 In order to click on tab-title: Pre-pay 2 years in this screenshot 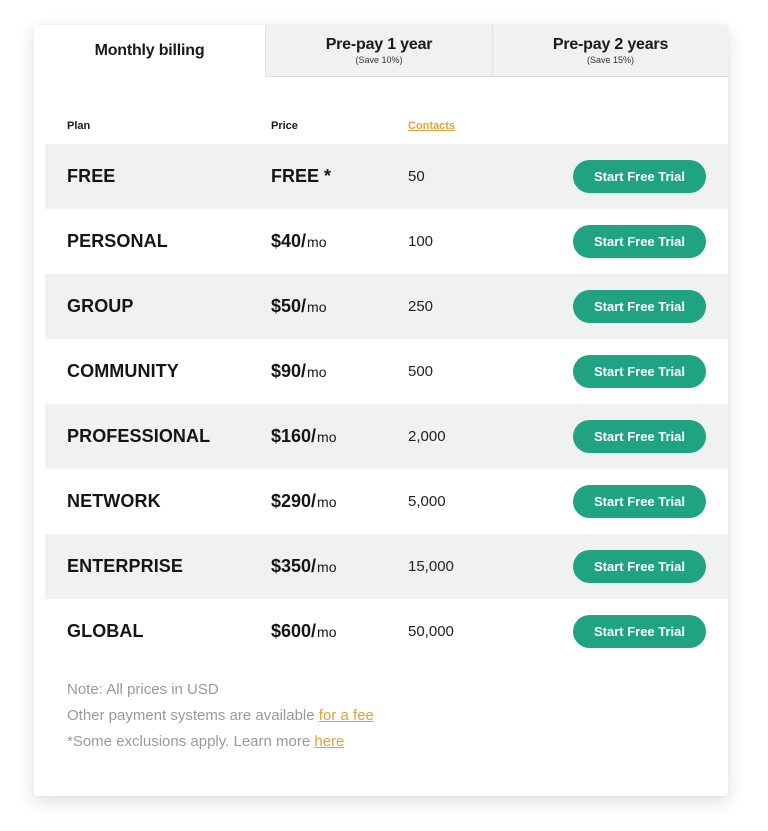, I will do `click(610, 44)`.